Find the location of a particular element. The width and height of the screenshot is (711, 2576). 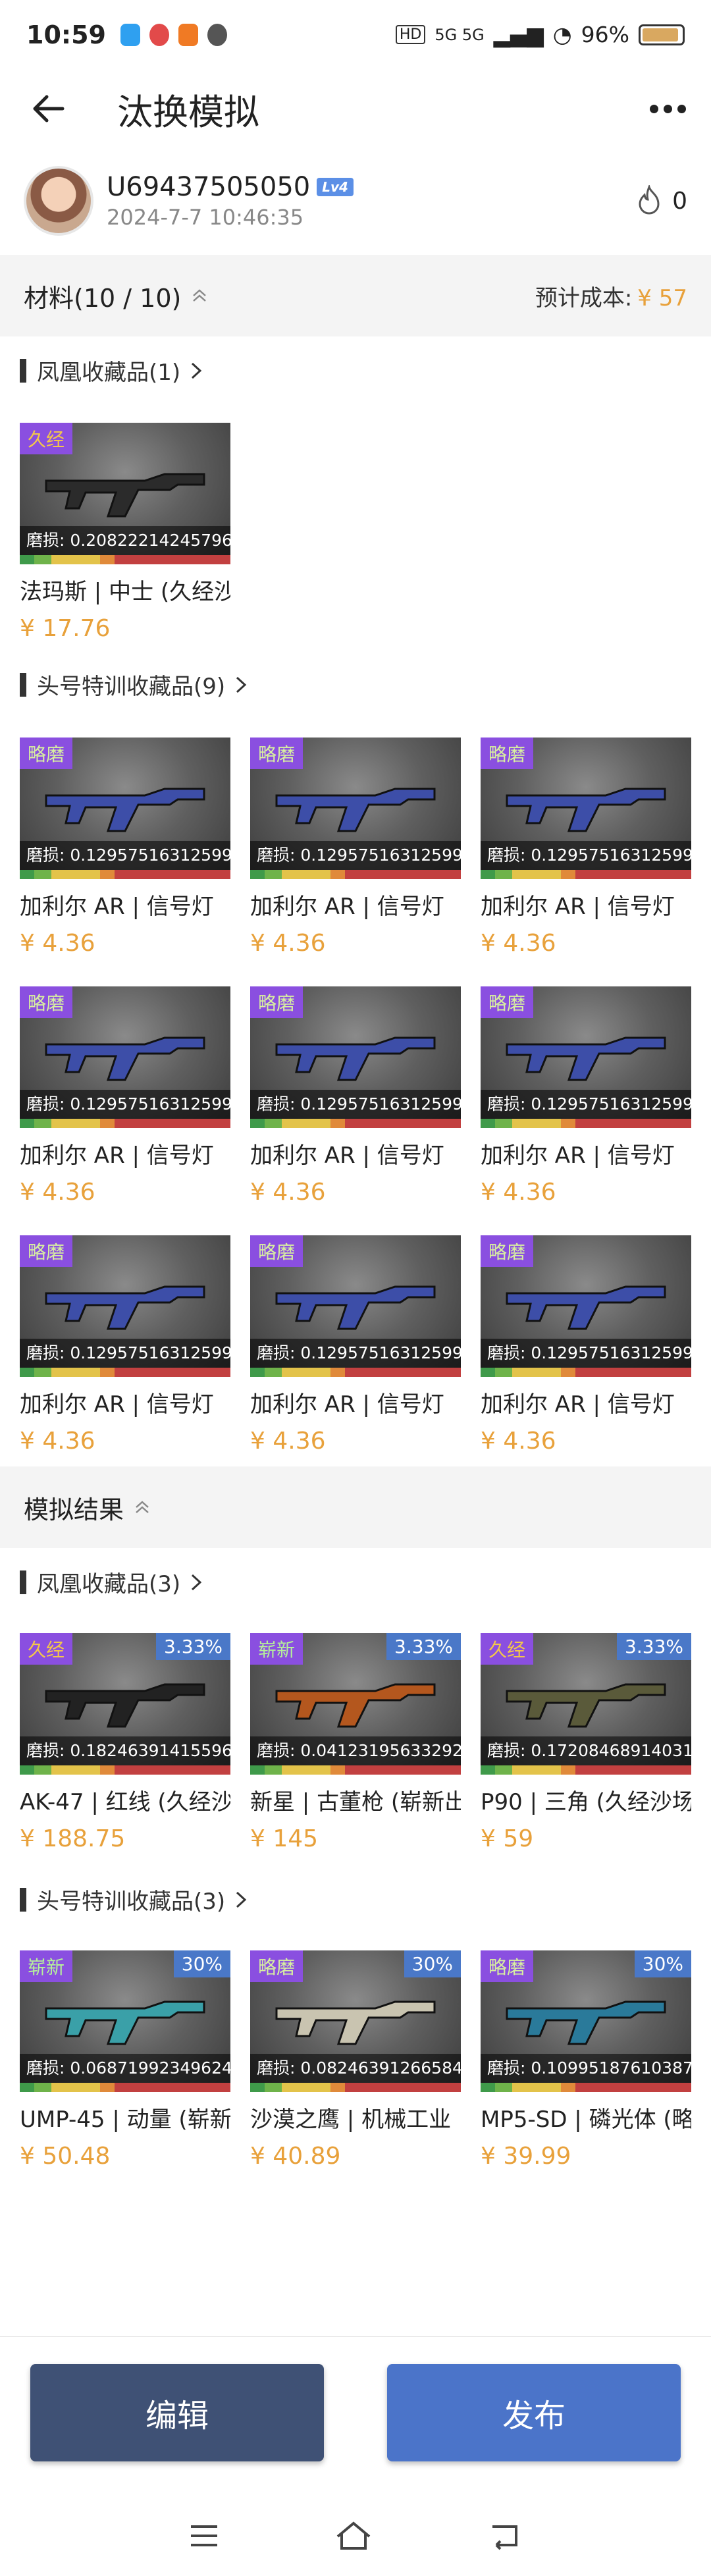

item-image: 崭新 30% 磨损: 0.0687199234962463 is located at coordinates (125, 2021).